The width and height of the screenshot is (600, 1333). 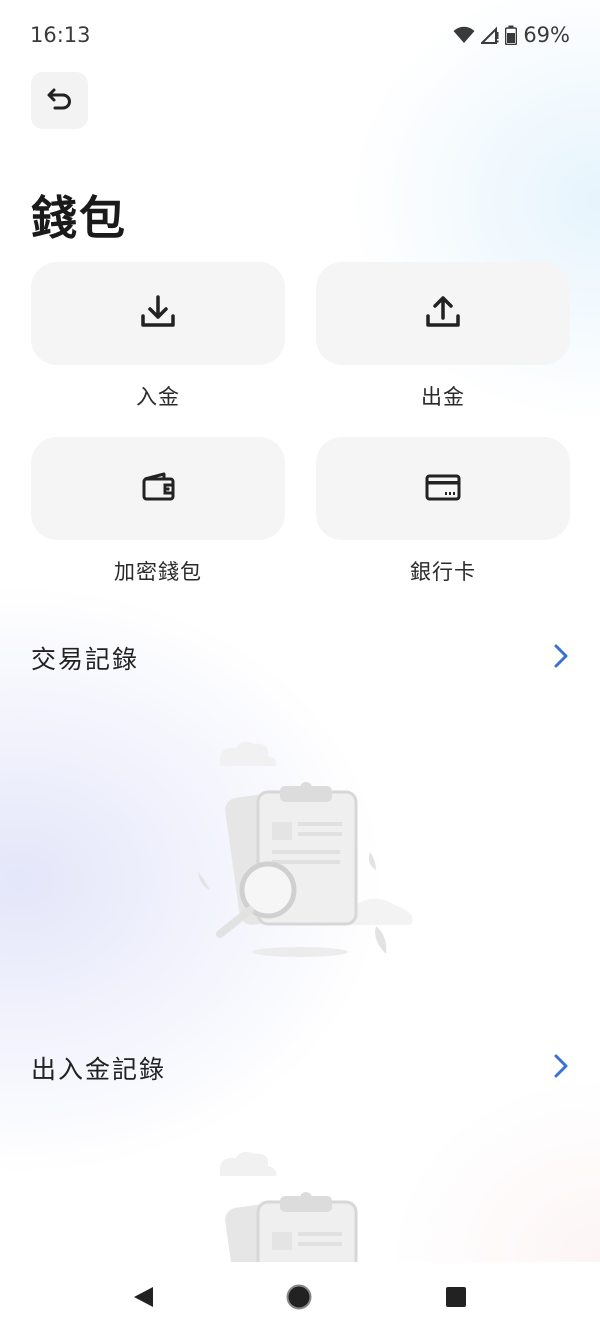 I want to click on cellular-signal-icon, so click(x=490, y=35).